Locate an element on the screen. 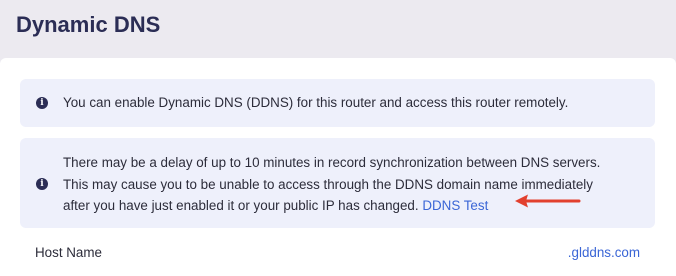  host-name-label: Host Name is located at coordinates (68, 252).